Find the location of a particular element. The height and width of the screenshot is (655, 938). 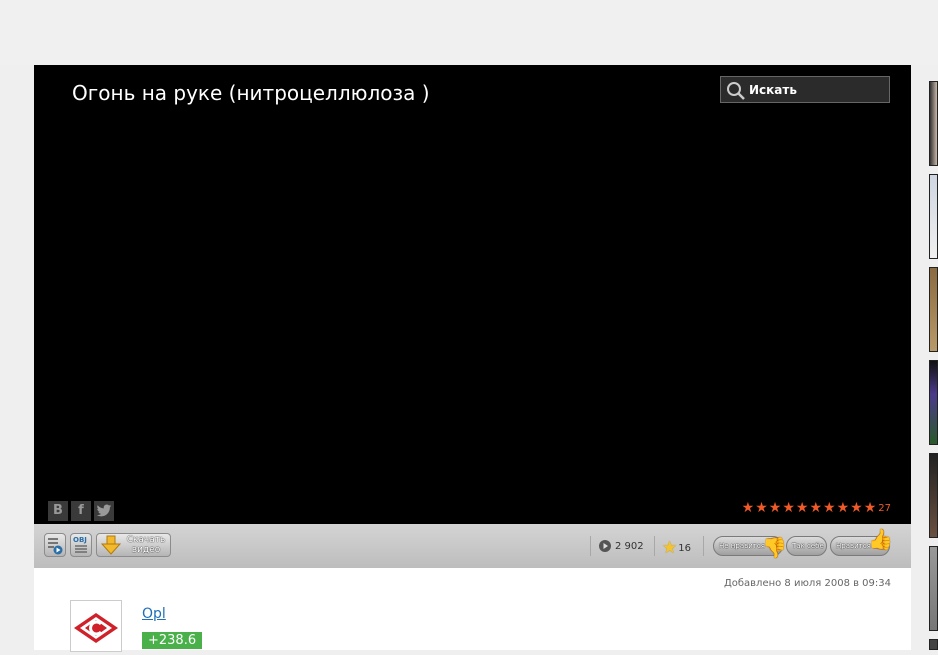

download-label-line2: видео is located at coordinates (146, 550).